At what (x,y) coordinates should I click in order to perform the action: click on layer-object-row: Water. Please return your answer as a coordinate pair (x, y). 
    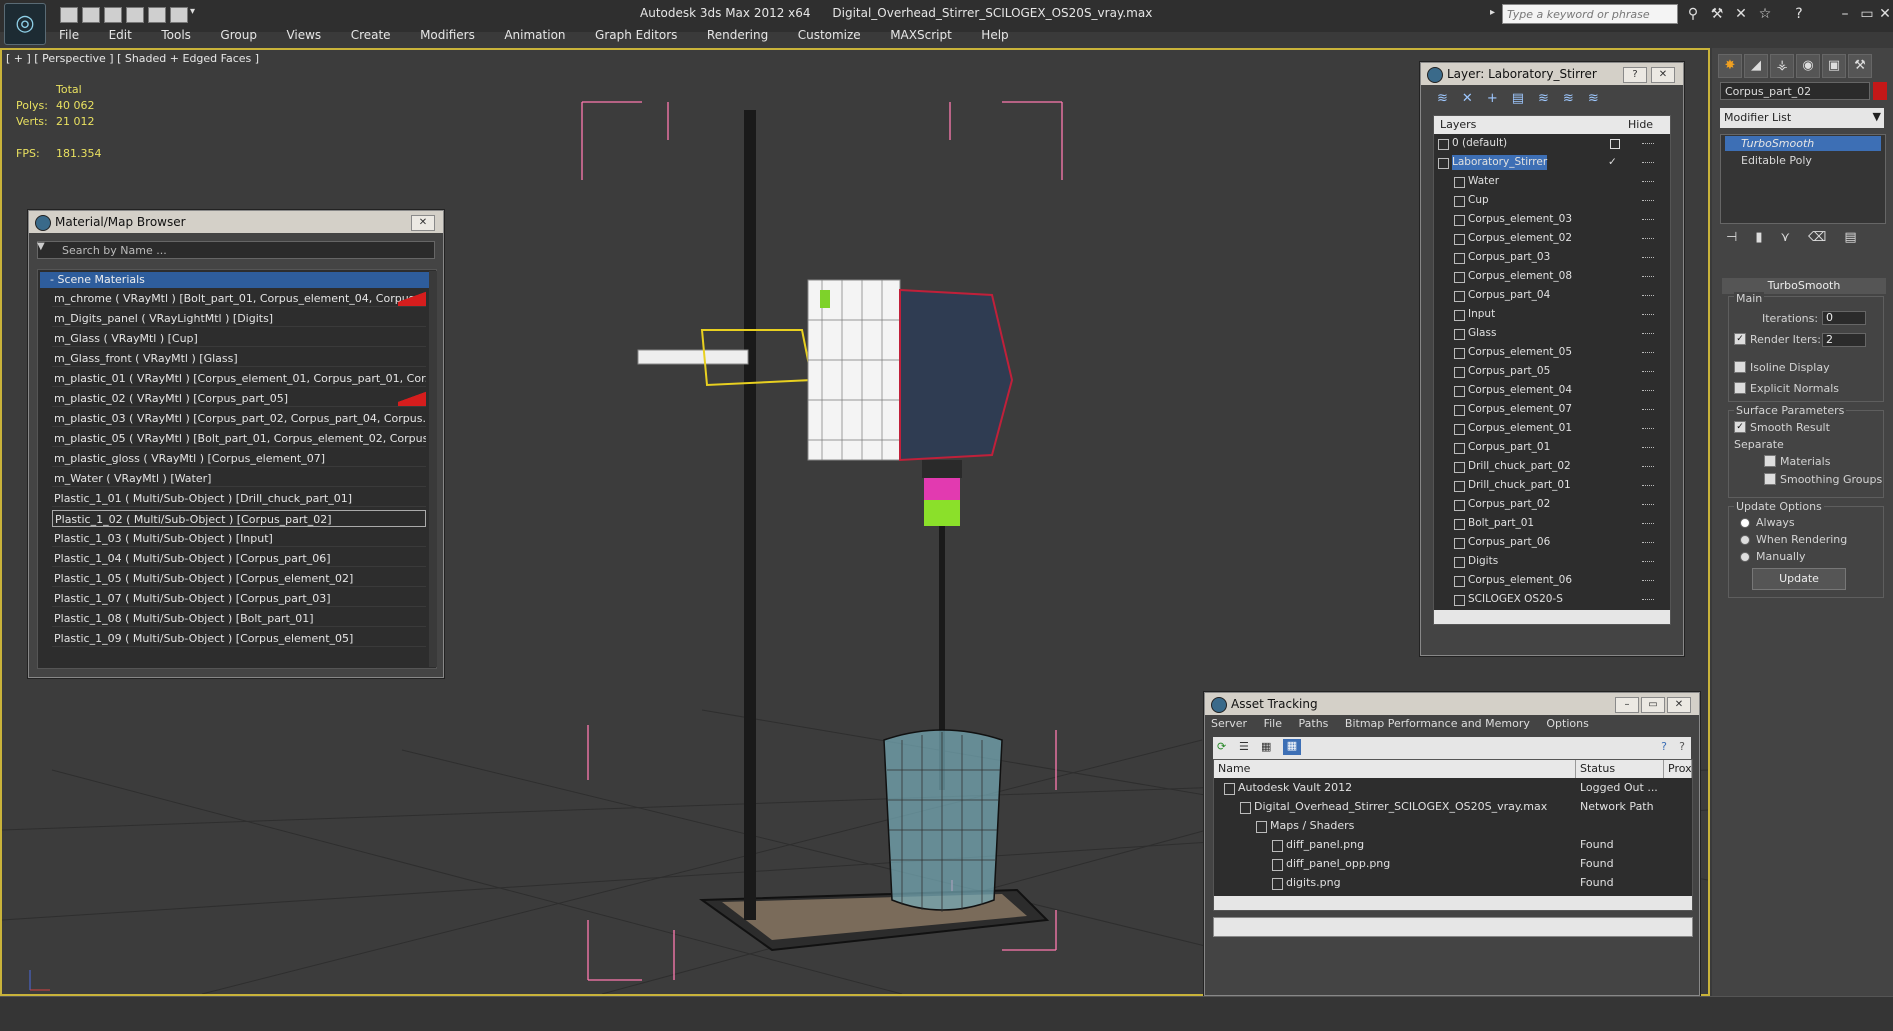
    Looking at the image, I should click on (1552, 181).